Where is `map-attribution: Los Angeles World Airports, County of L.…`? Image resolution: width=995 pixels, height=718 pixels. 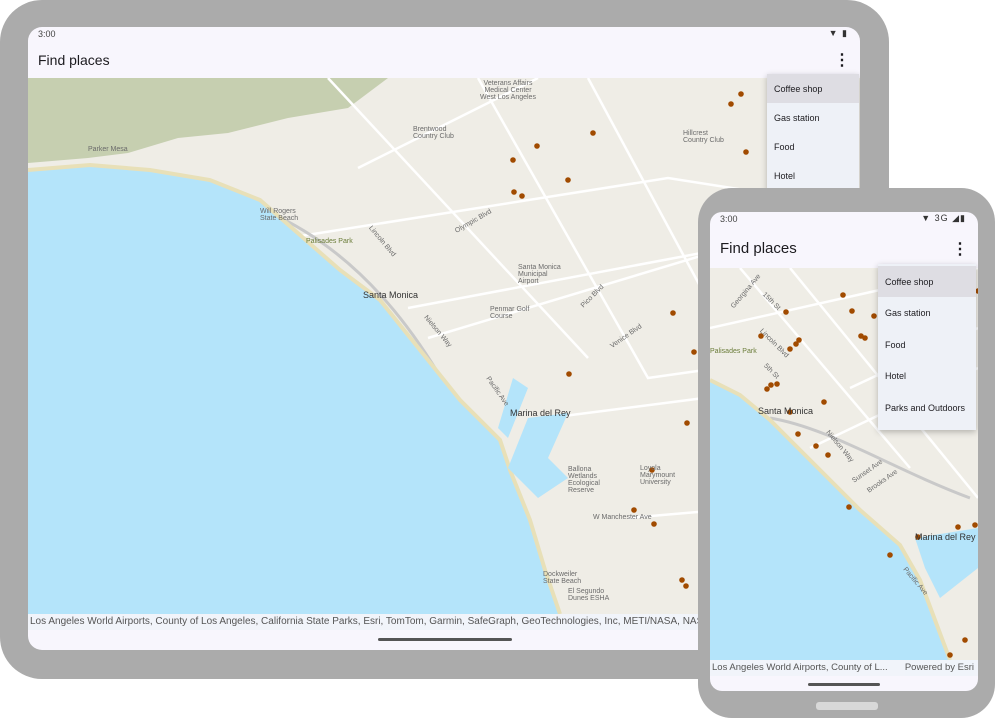 map-attribution: Los Angeles World Airports, County of L.… is located at coordinates (844, 668).